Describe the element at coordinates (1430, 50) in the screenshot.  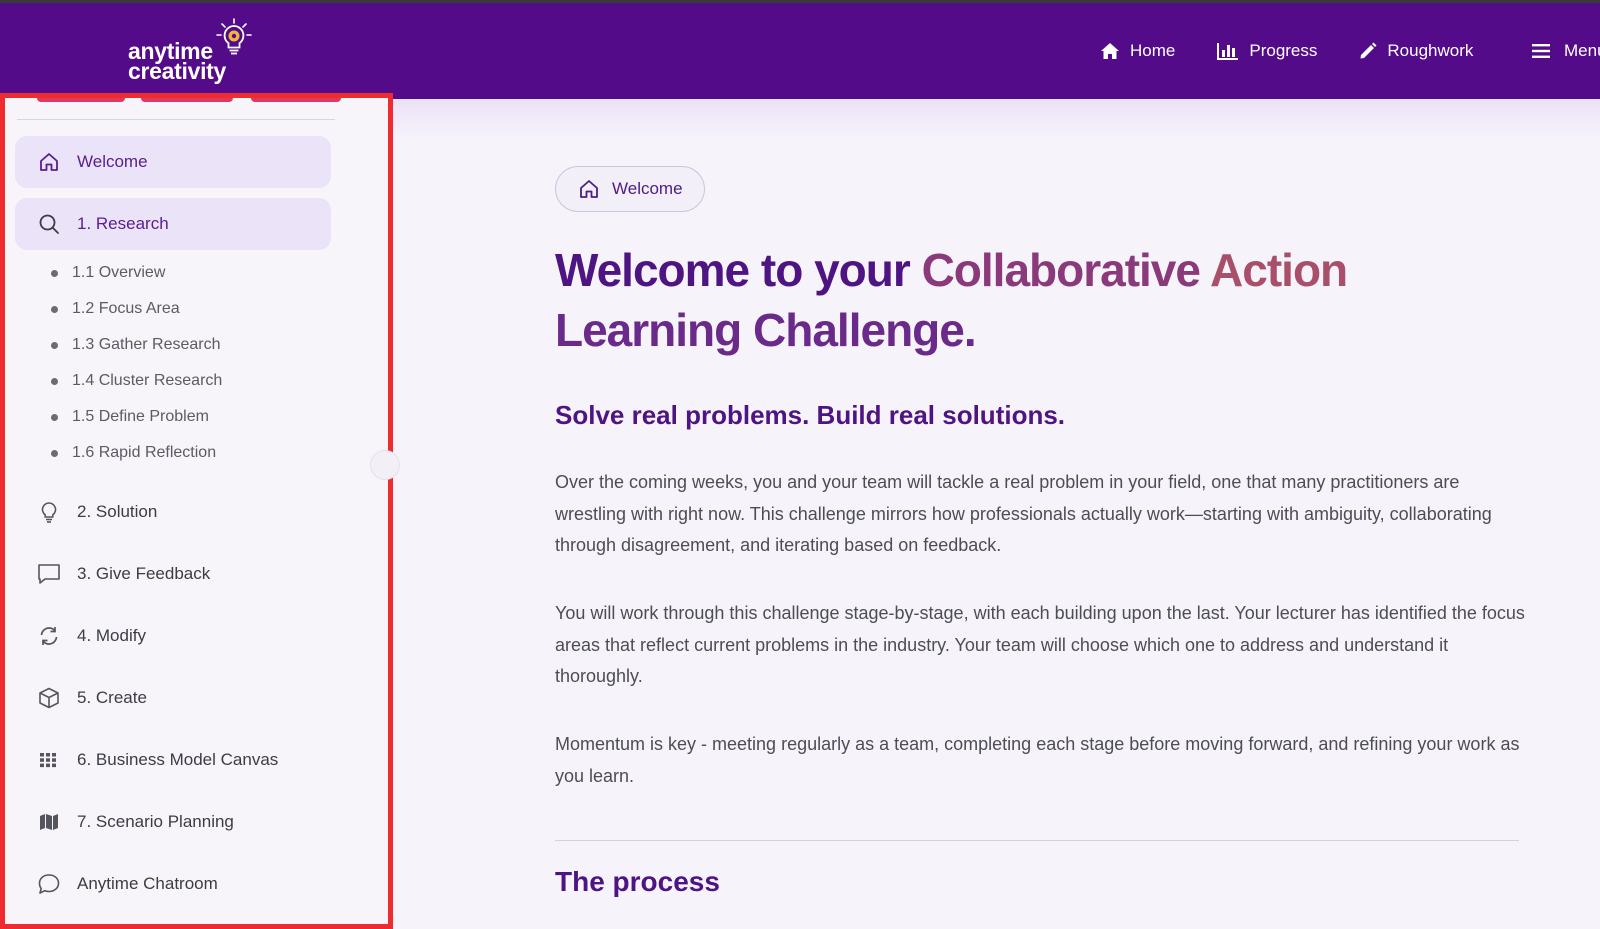
I see `nav-roughwork-label: Roughwork` at that location.